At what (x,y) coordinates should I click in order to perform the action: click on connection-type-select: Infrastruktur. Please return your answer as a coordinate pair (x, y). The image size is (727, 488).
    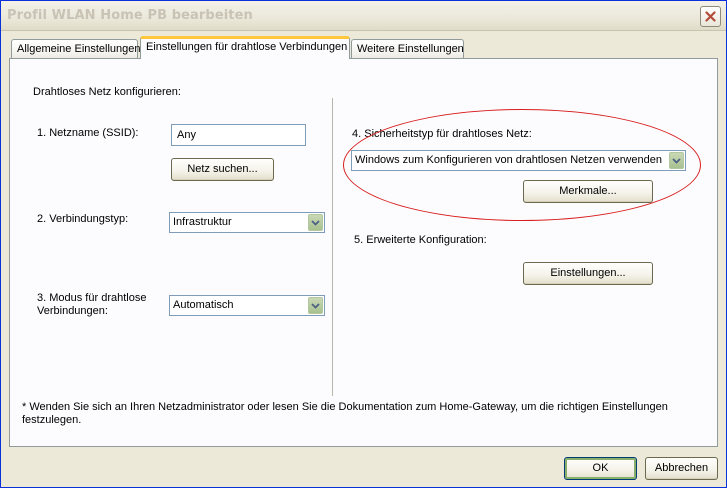
    Looking at the image, I should click on (247, 222).